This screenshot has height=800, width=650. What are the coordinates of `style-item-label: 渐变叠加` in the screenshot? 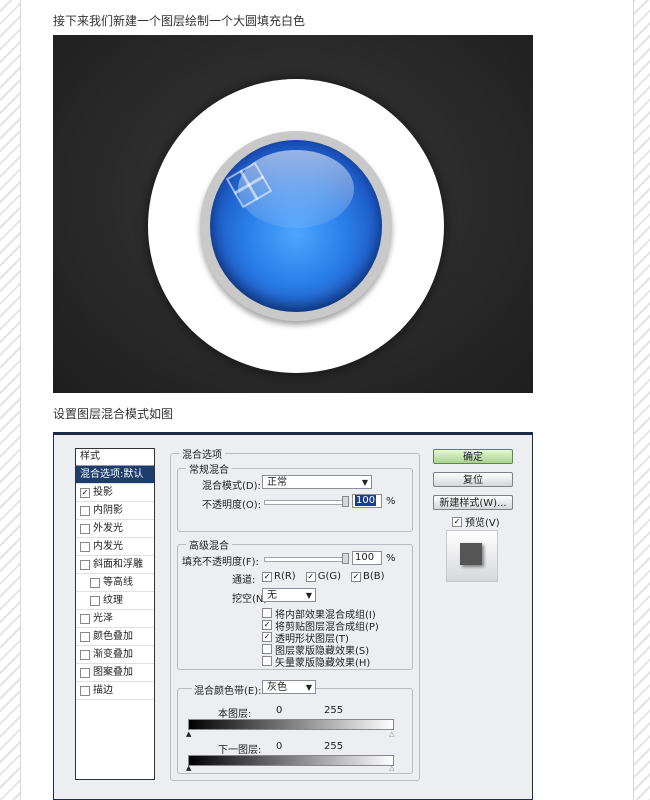 It's located at (113, 654).